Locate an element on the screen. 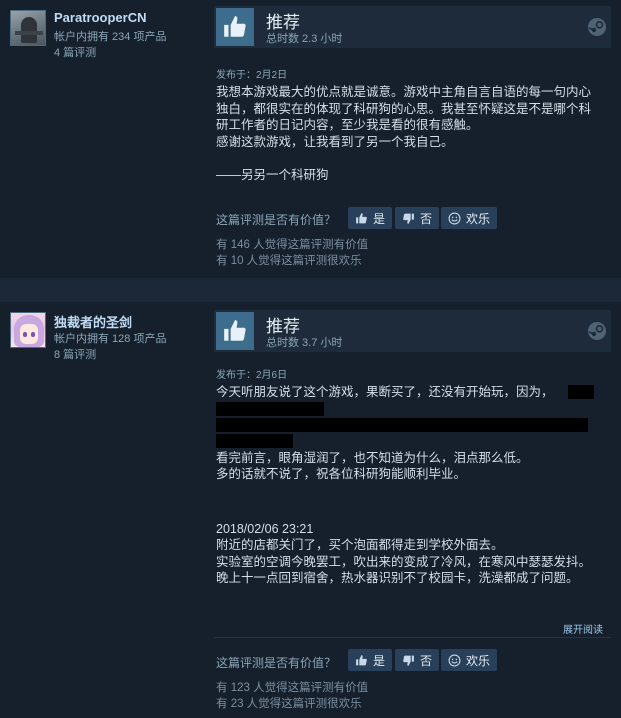 This screenshot has height=718, width=621. review-text-line1: 今天听朋友说了这个游戏，果断买了，还没有开始玩，因为， is located at coordinates (385, 392).